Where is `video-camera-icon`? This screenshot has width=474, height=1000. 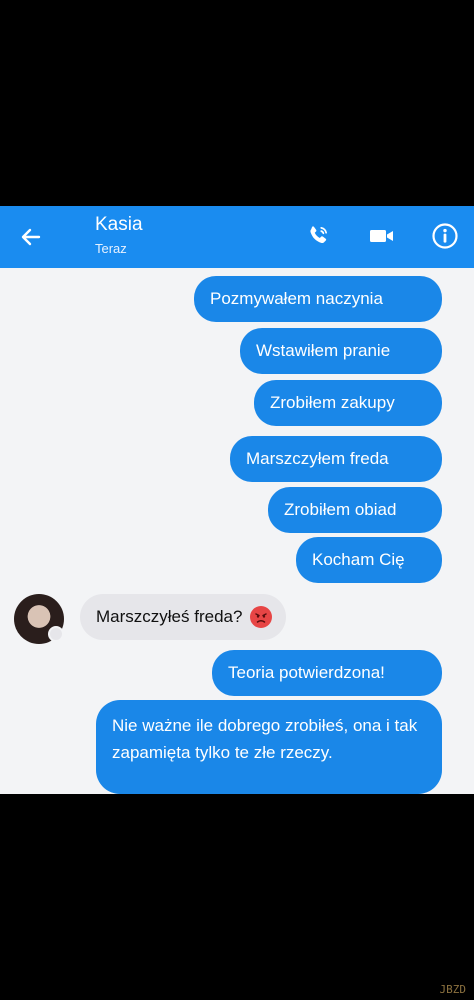 video-camera-icon is located at coordinates (381, 236).